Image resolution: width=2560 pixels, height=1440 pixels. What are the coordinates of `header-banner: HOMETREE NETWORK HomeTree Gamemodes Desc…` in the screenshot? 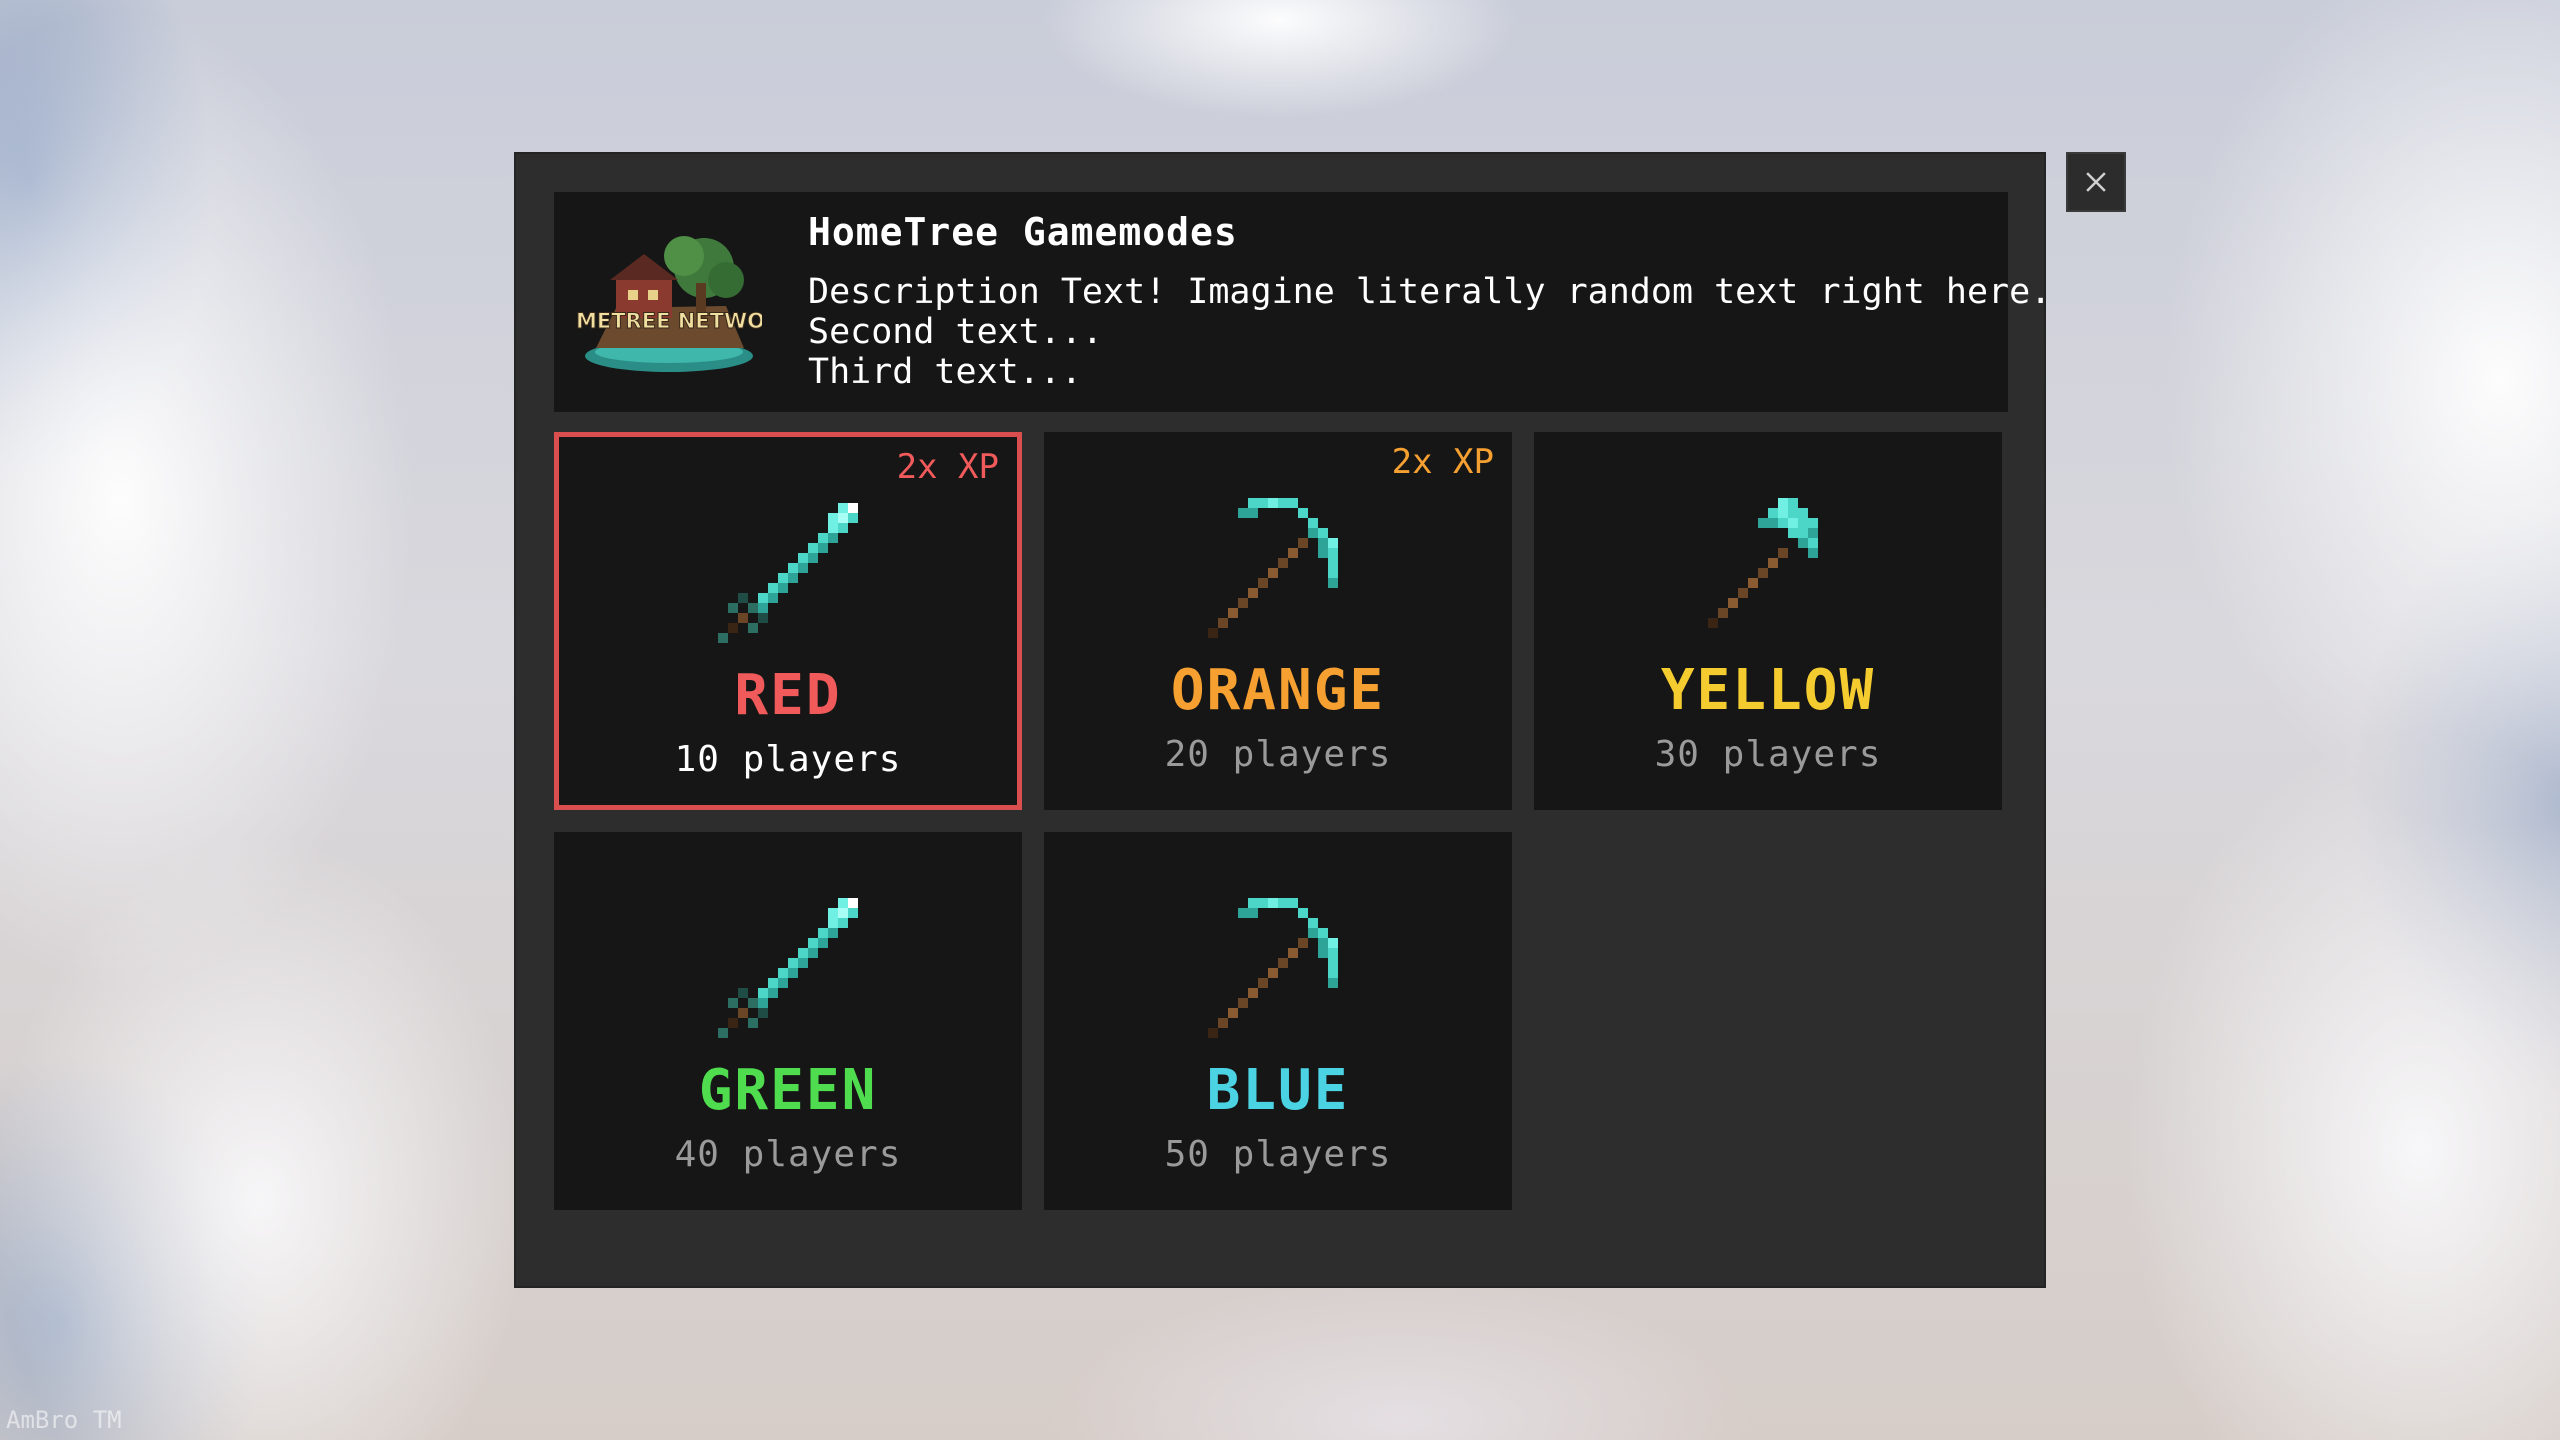 It's located at (1302, 302).